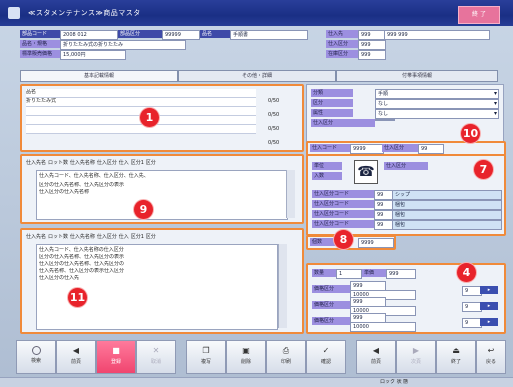 The width and height of the screenshot is (513, 387). What do you see at coordinates (417, 76) in the screenshot?
I see `tab-extra: 付帯事項情報` at bounding box center [417, 76].